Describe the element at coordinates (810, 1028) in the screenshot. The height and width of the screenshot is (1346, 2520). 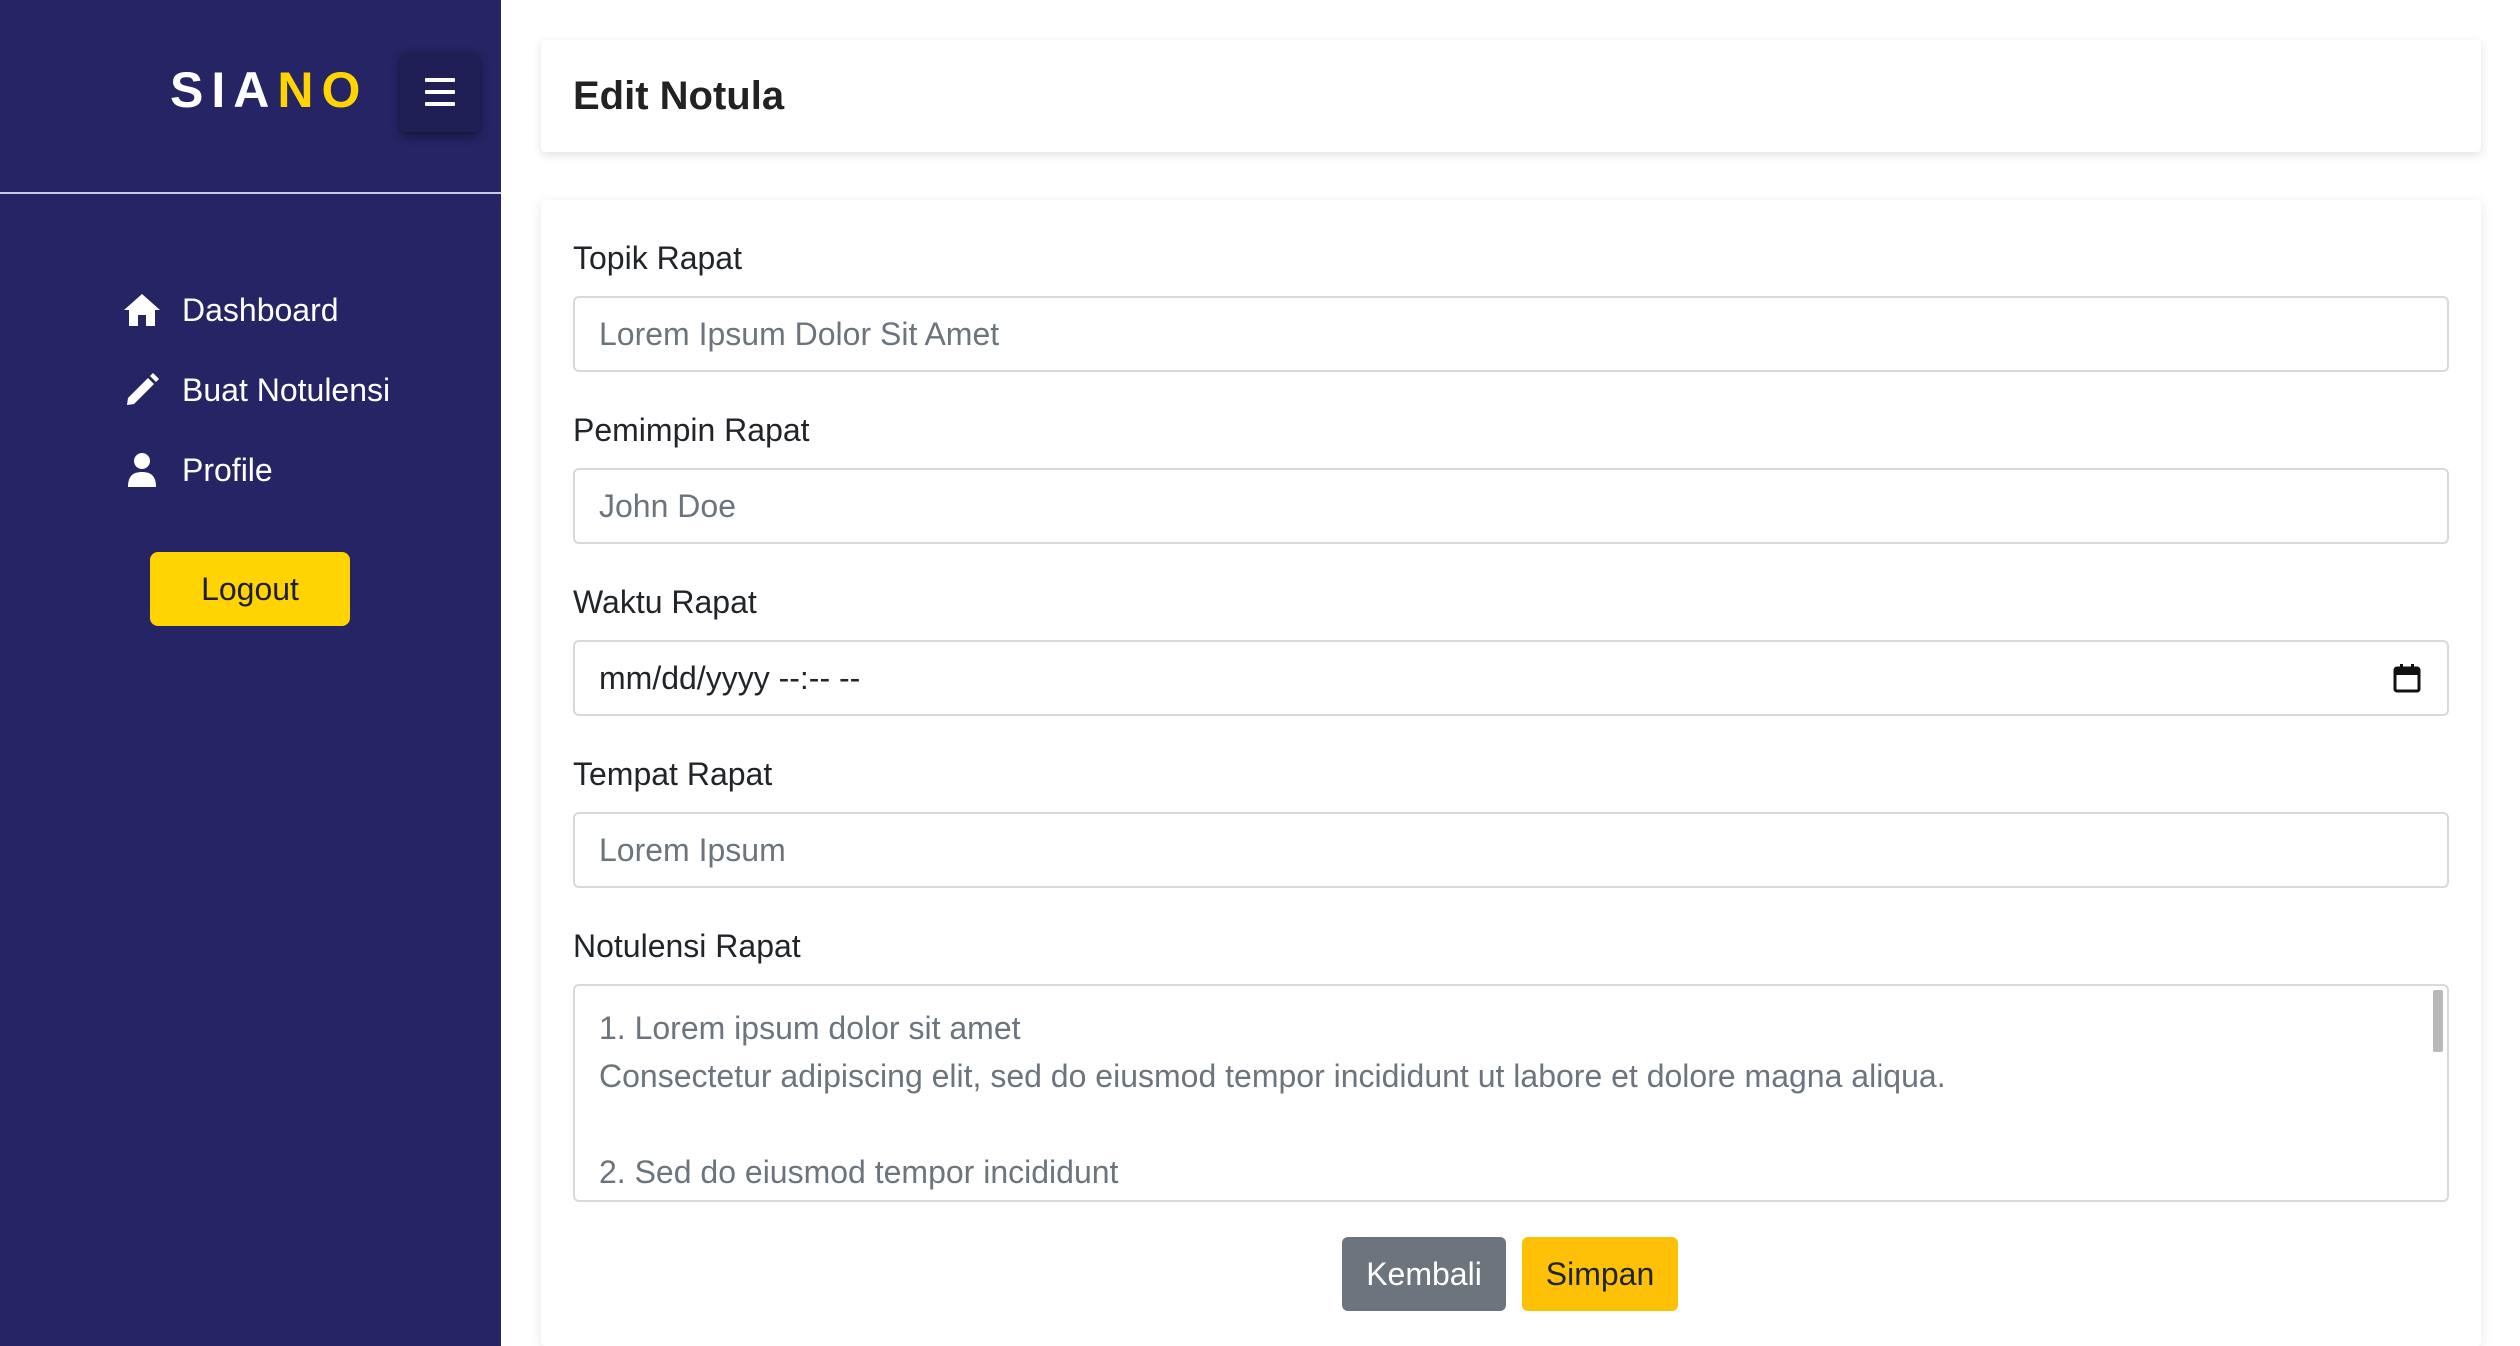
I see `textarea-line: 1. Lorem ipsum dolor sit amet` at that location.